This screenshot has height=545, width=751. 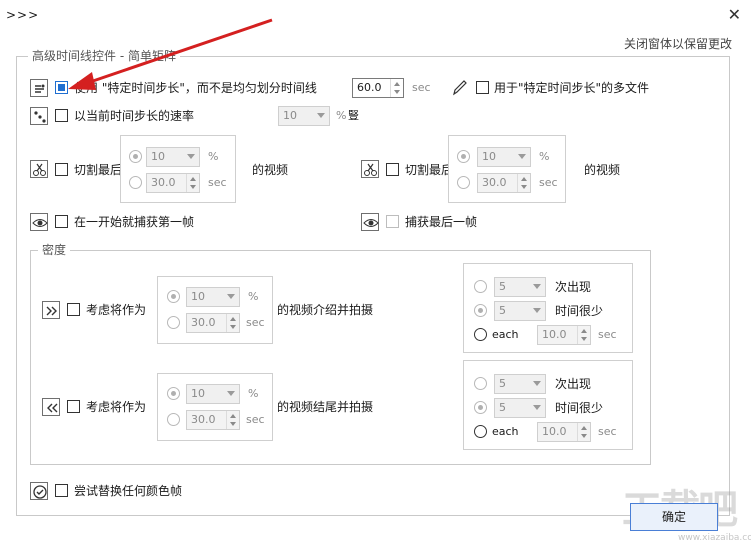 I want to click on close-icon: ✕, so click(x=734, y=14).